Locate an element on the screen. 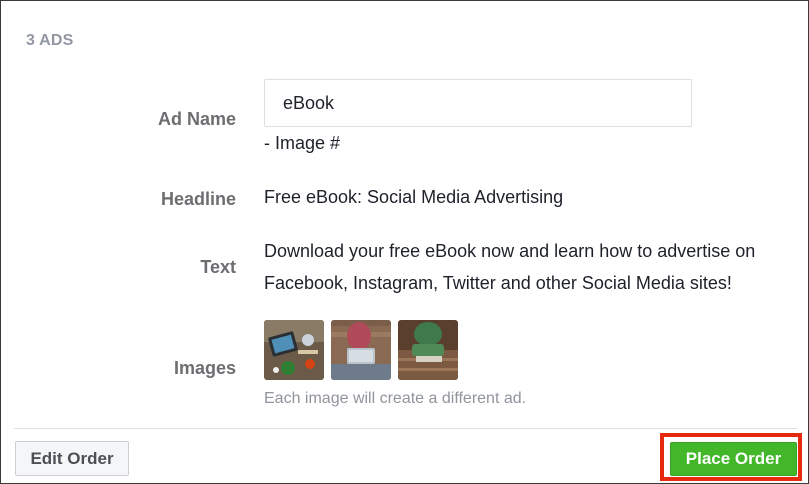 Image resolution: width=809 pixels, height=484 pixels. image-thumbnails is located at coordinates (361, 350).